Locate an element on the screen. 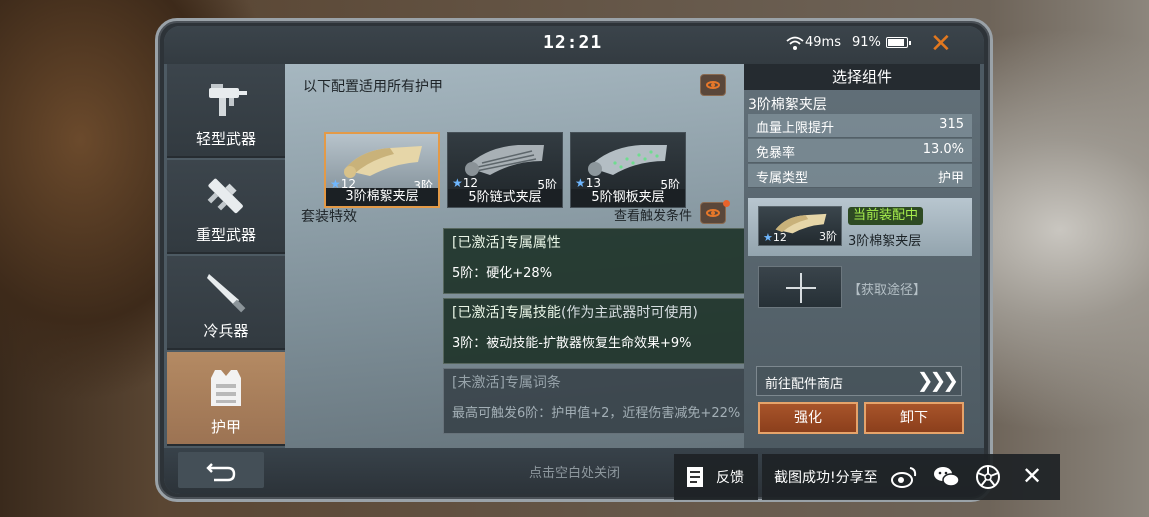  chevron-right-icon: ❯❯❯ is located at coordinates (937, 380).